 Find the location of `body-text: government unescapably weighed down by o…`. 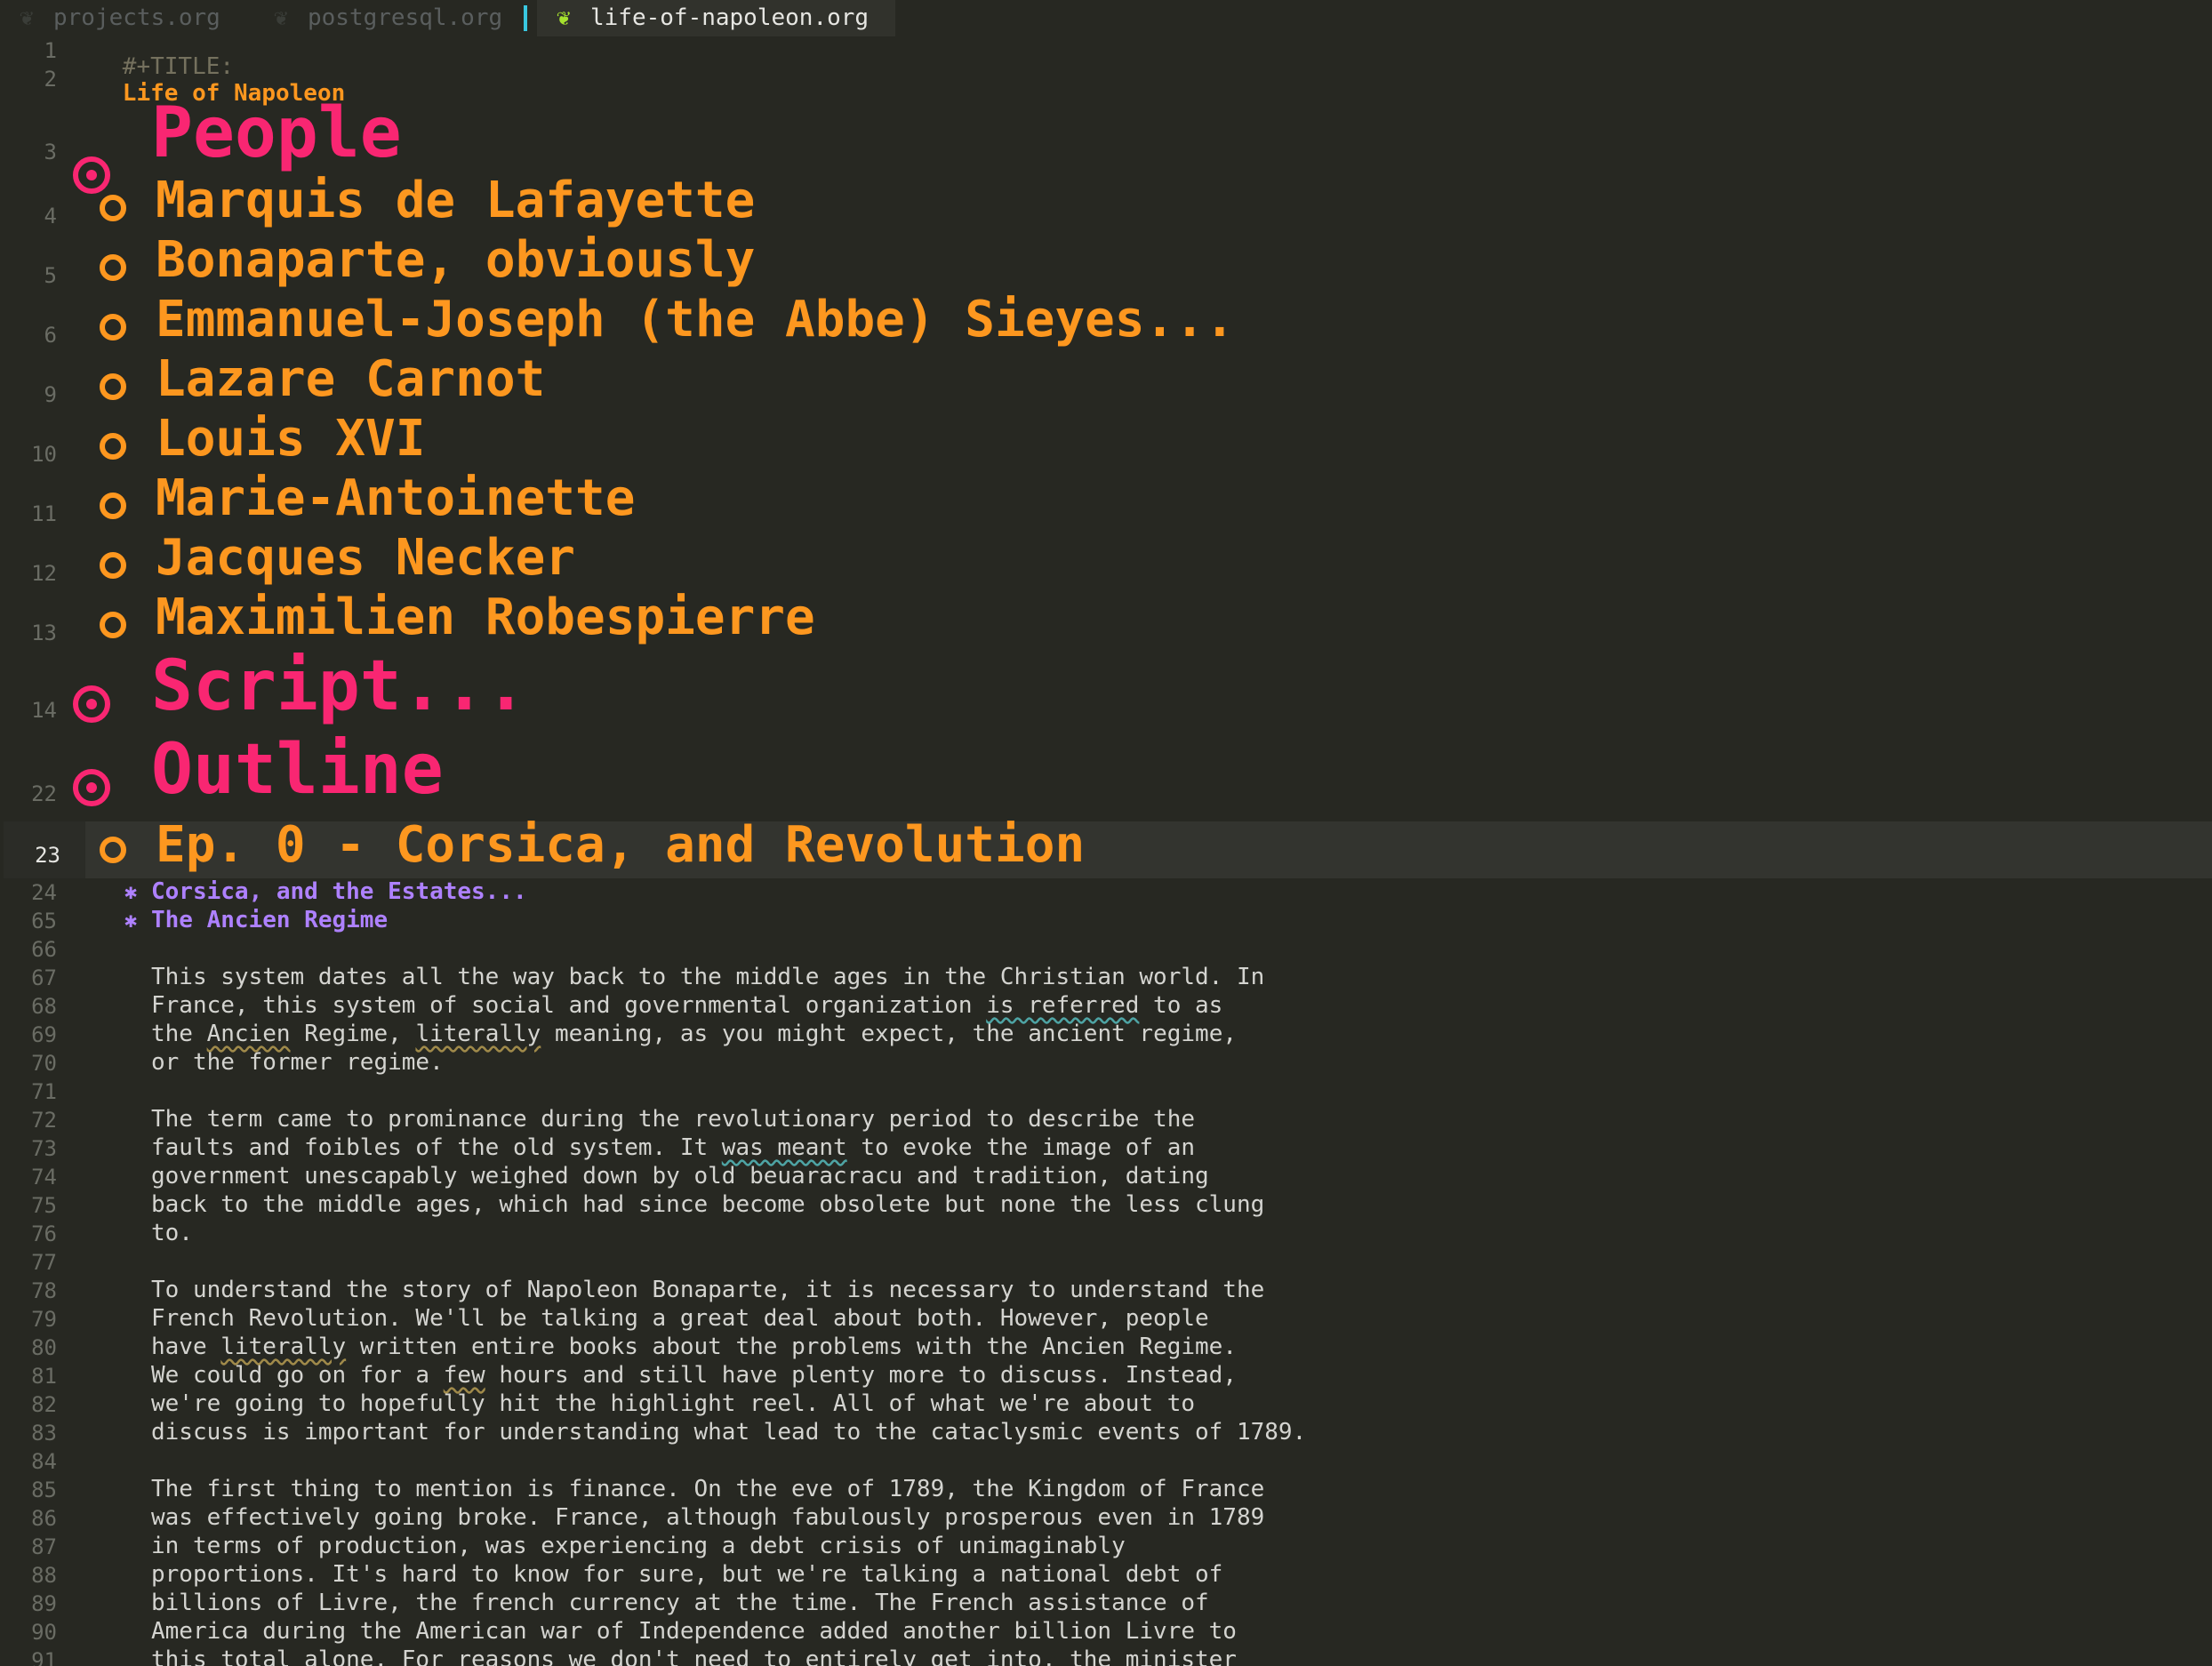

body-text: government unescapably weighed down by o… is located at coordinates (680, 1176).